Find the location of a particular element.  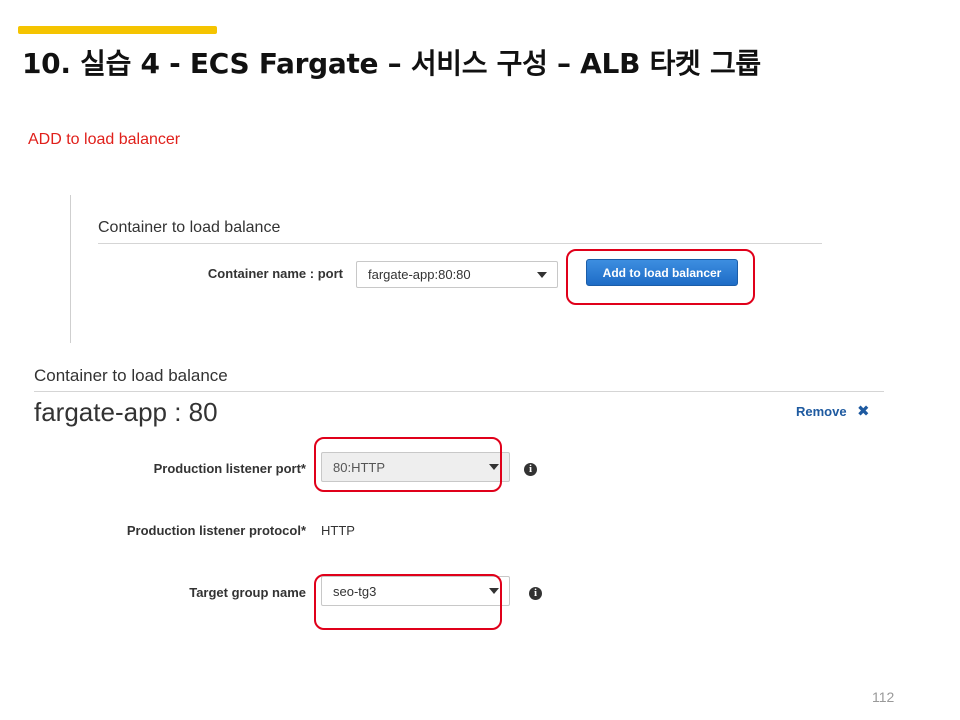

panel-divider is located at coordinates (70, 269).